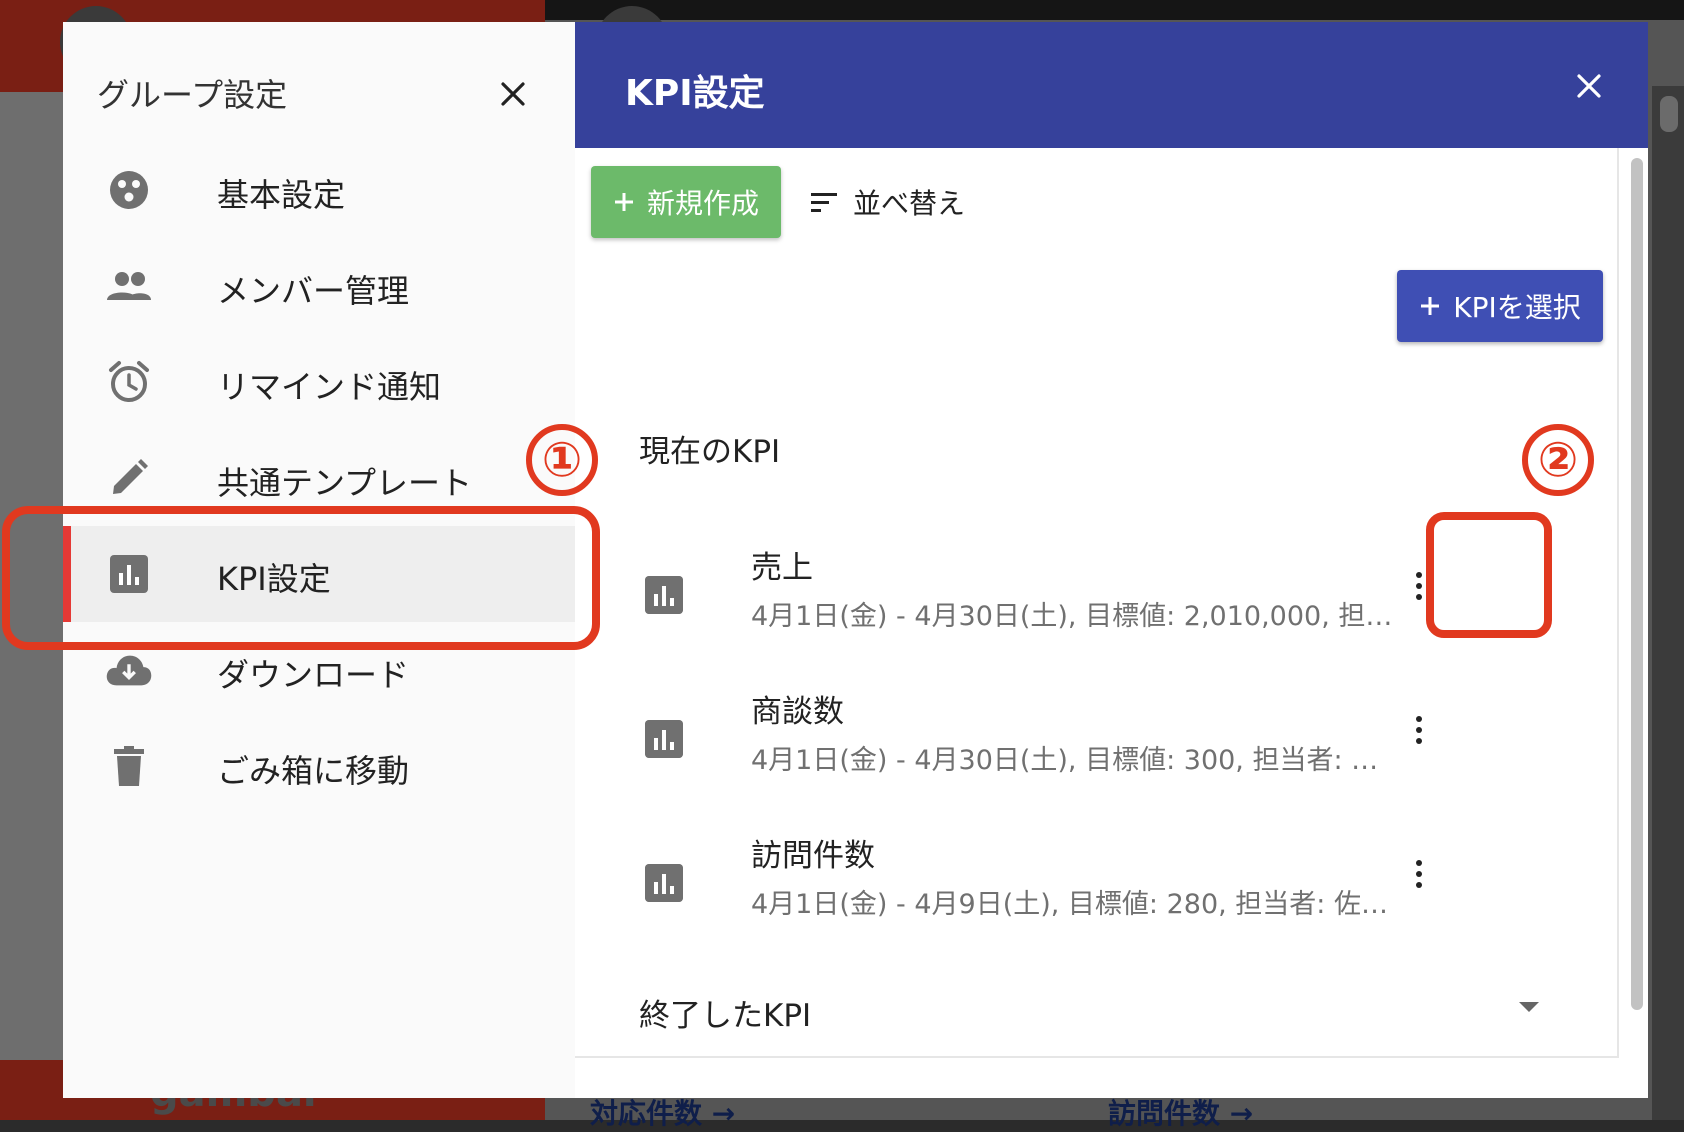  I want to click on annotation-step-1: ①, so click(562, 460).